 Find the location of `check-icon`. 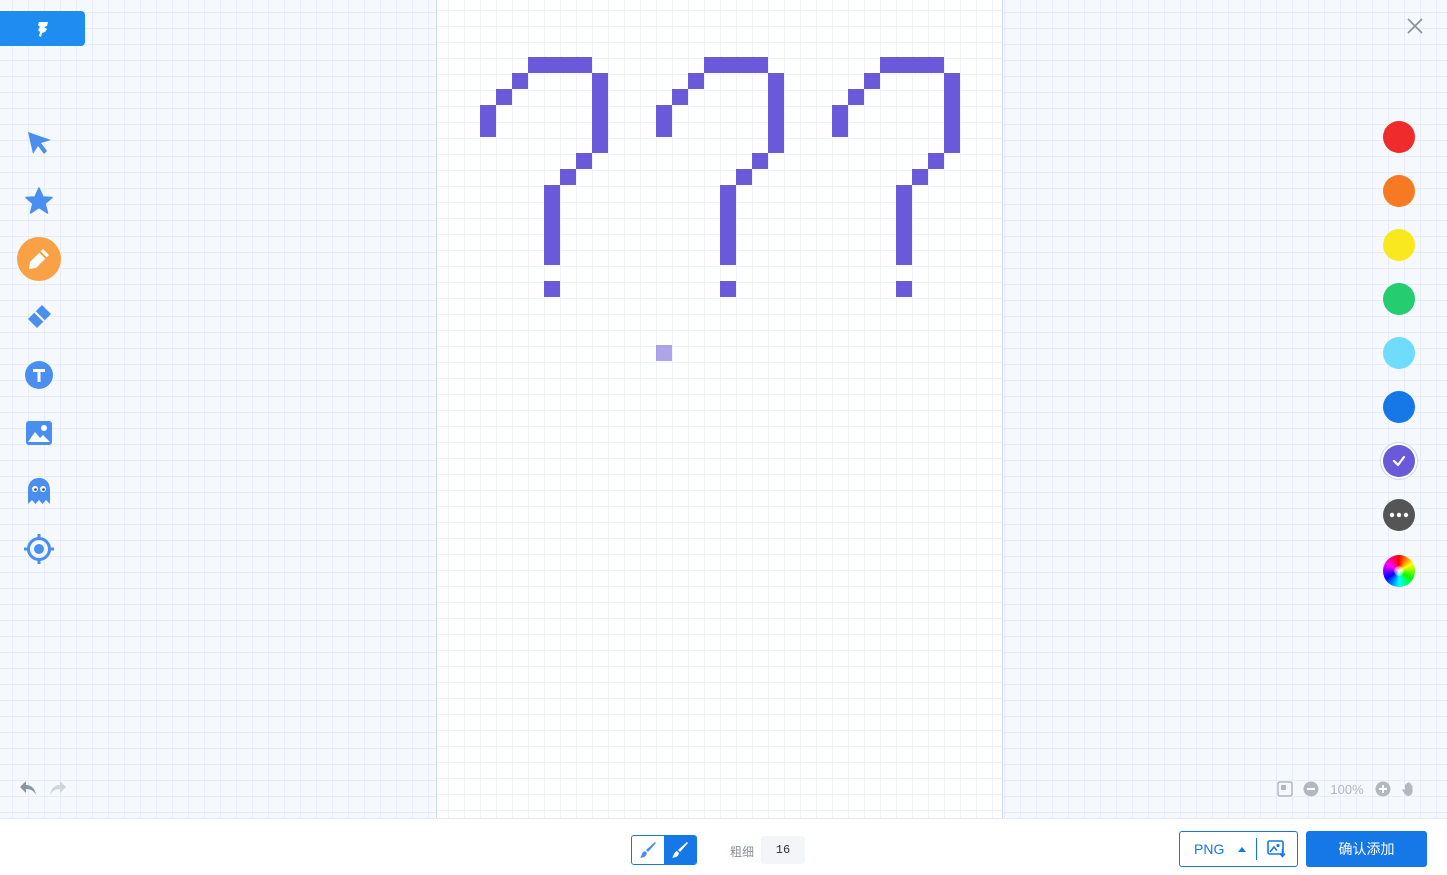

check-icon is located at coordinates (1399, 461).